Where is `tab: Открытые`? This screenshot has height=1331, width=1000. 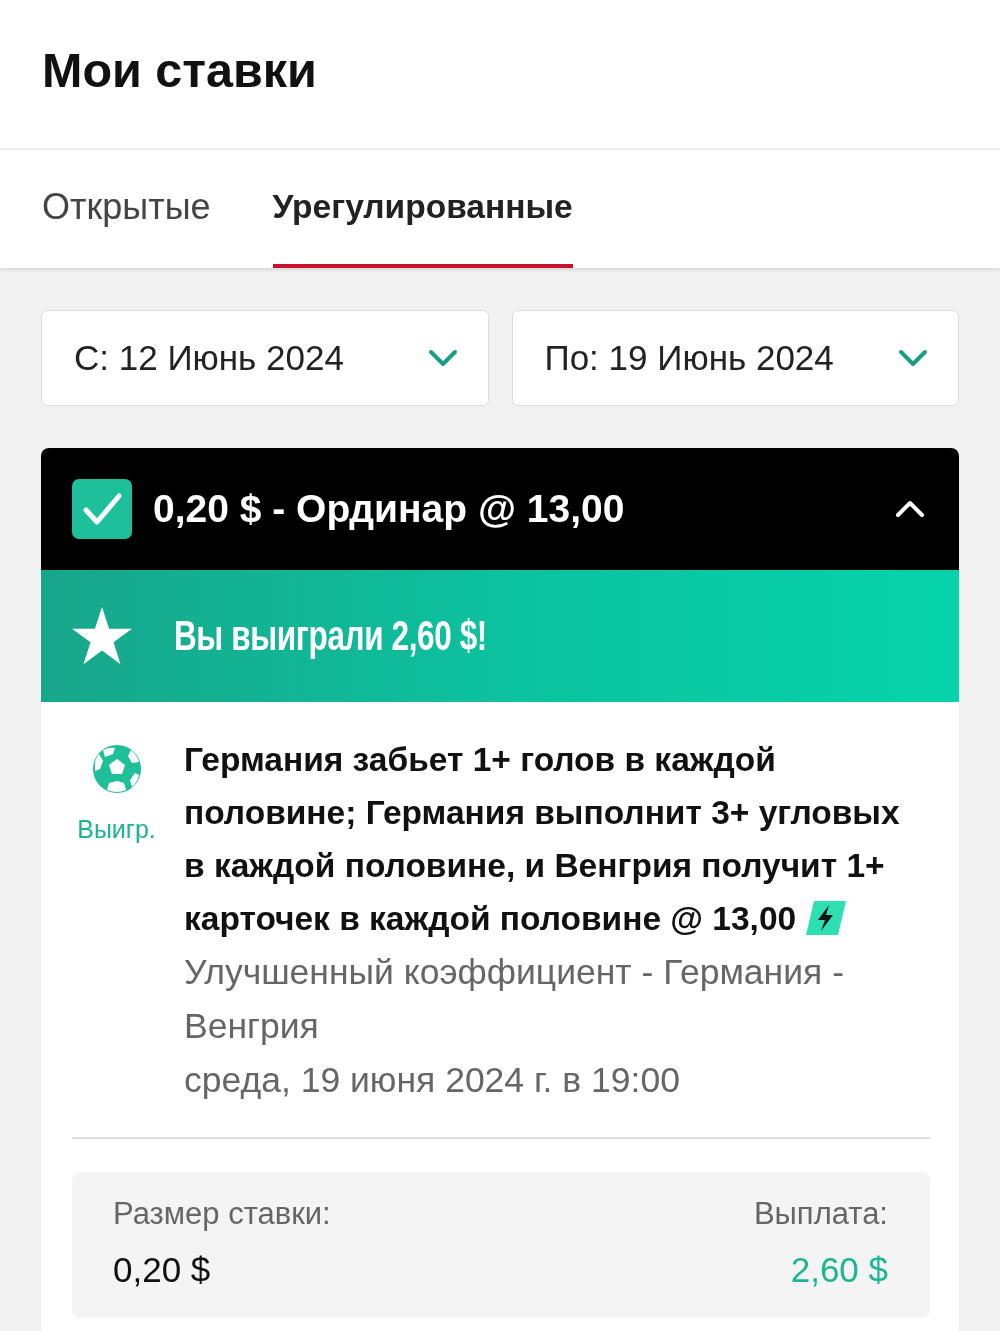
tab: Открытые is located at coordinates (126, 209).